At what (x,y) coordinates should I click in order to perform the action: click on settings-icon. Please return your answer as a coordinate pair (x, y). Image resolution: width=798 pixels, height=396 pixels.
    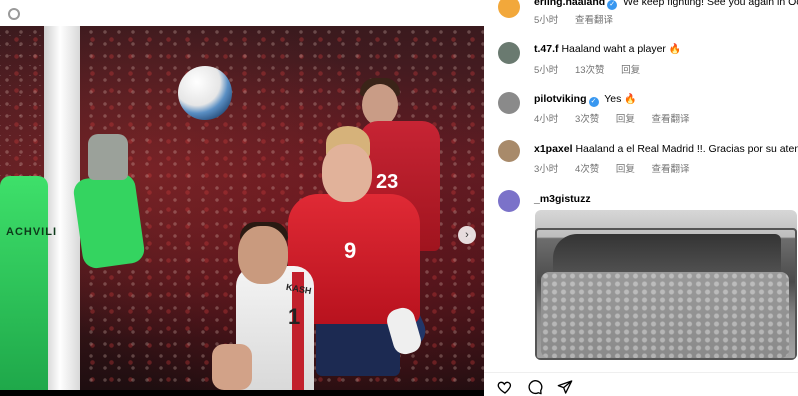
    Looking at the image, I should click on (14, 14).